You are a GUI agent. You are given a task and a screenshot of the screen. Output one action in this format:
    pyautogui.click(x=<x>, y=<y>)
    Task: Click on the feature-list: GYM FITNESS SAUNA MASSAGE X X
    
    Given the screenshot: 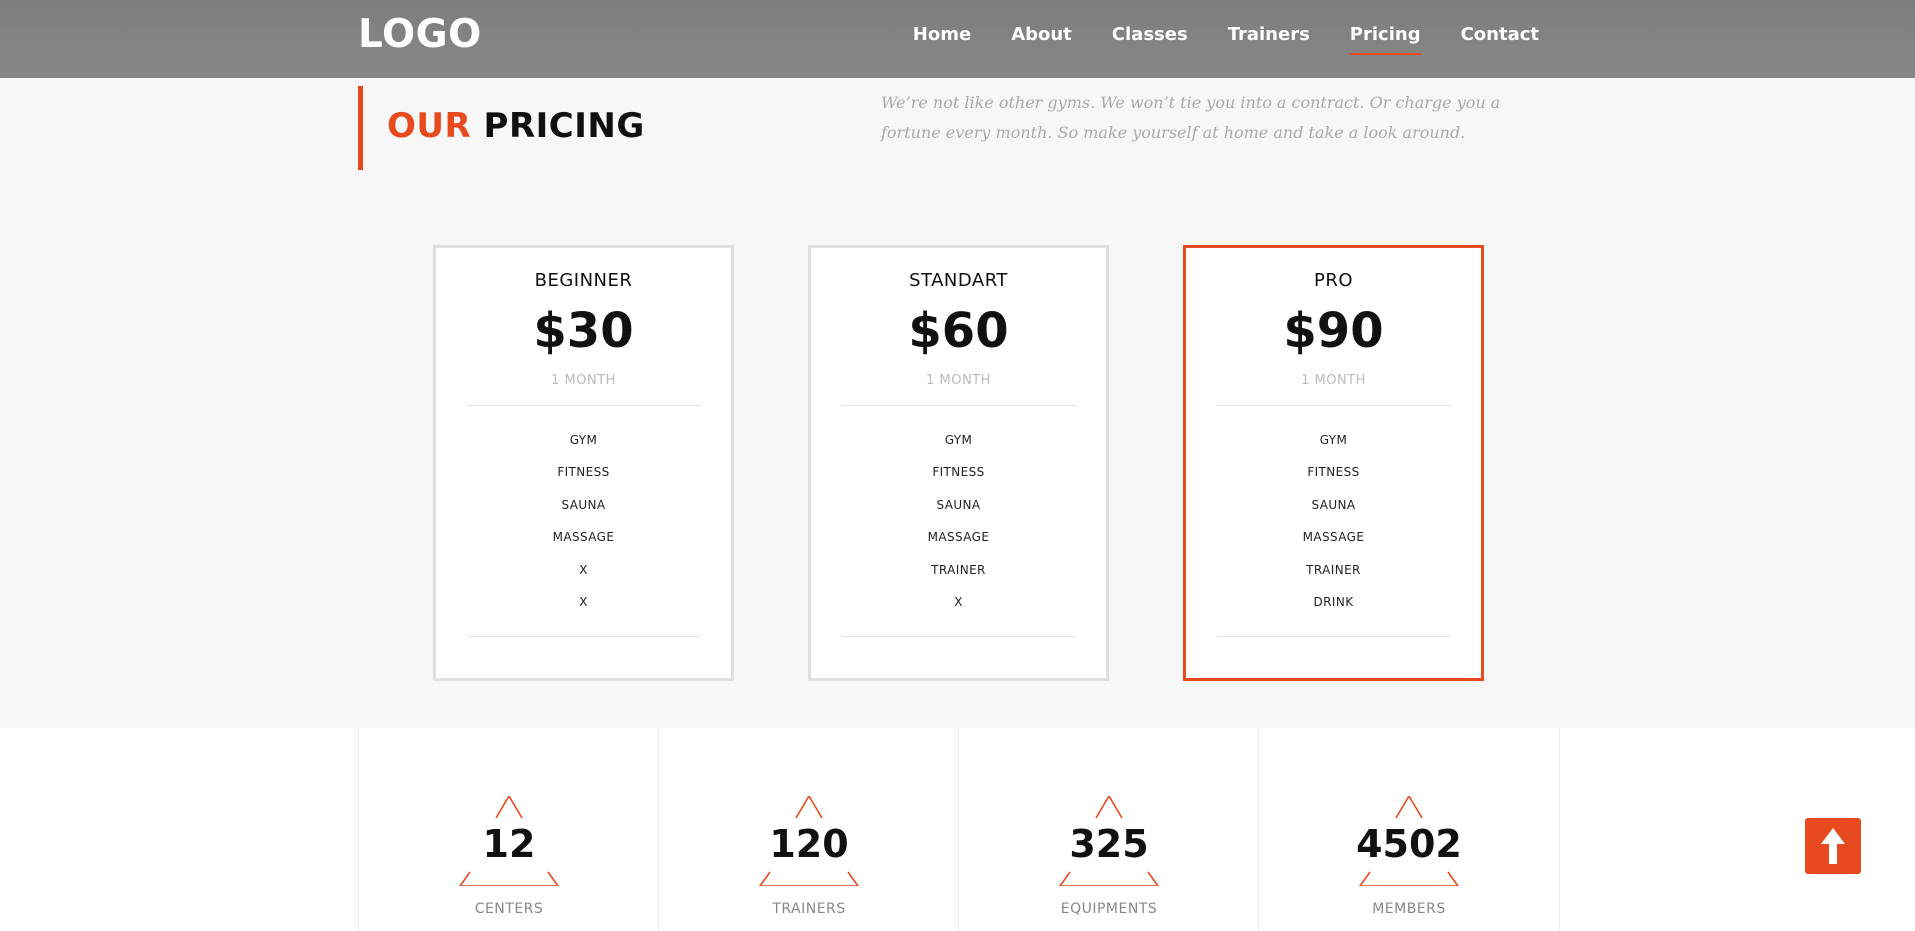 What is the action you would take?
    pyautogui.click(x=583, y=521)
    